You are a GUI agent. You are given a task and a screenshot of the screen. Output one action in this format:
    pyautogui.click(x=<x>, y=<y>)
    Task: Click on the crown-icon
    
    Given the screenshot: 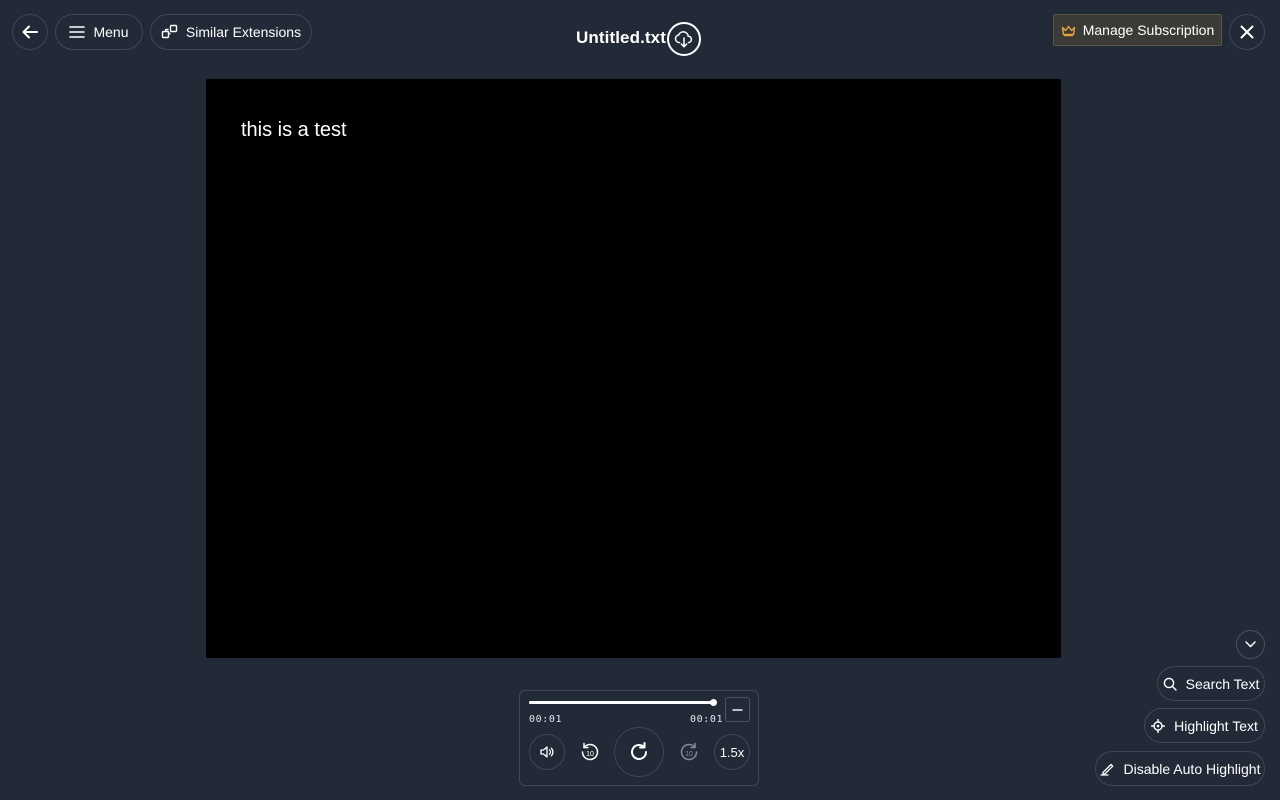 What is the action you would take?
    pyautogui.click(x=1068, y=30)
    